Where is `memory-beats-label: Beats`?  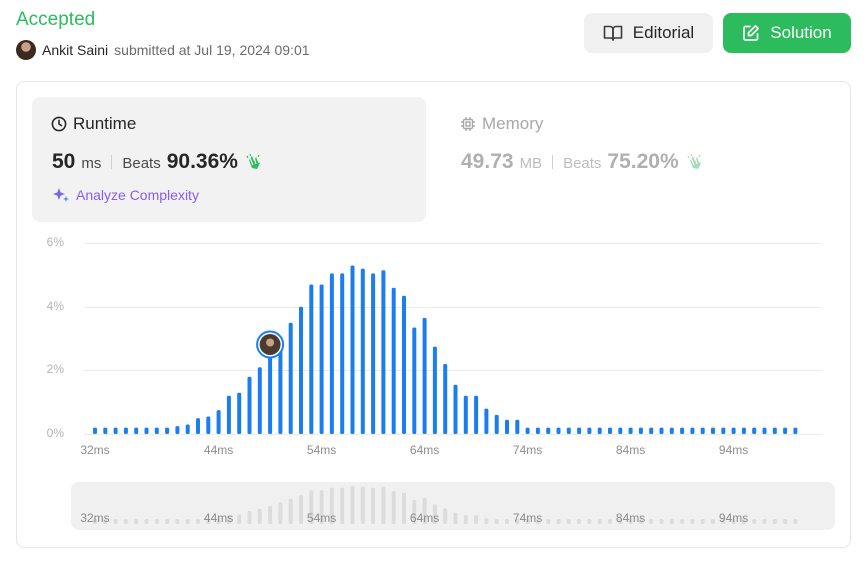
memory-beats-label: Beats is located at coordinates (582, 163).